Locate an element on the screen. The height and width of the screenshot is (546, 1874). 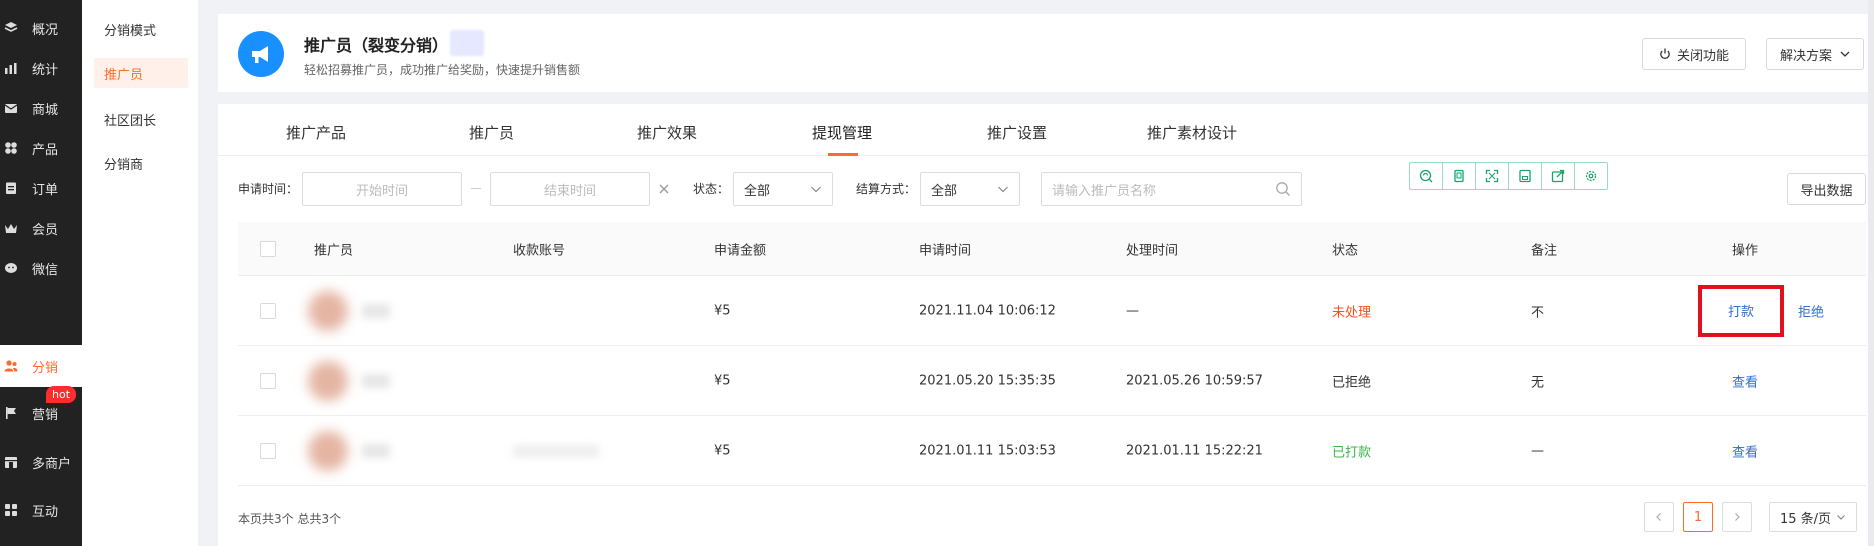
nav-item-order: 订单 is located at coordinates (41, 188).